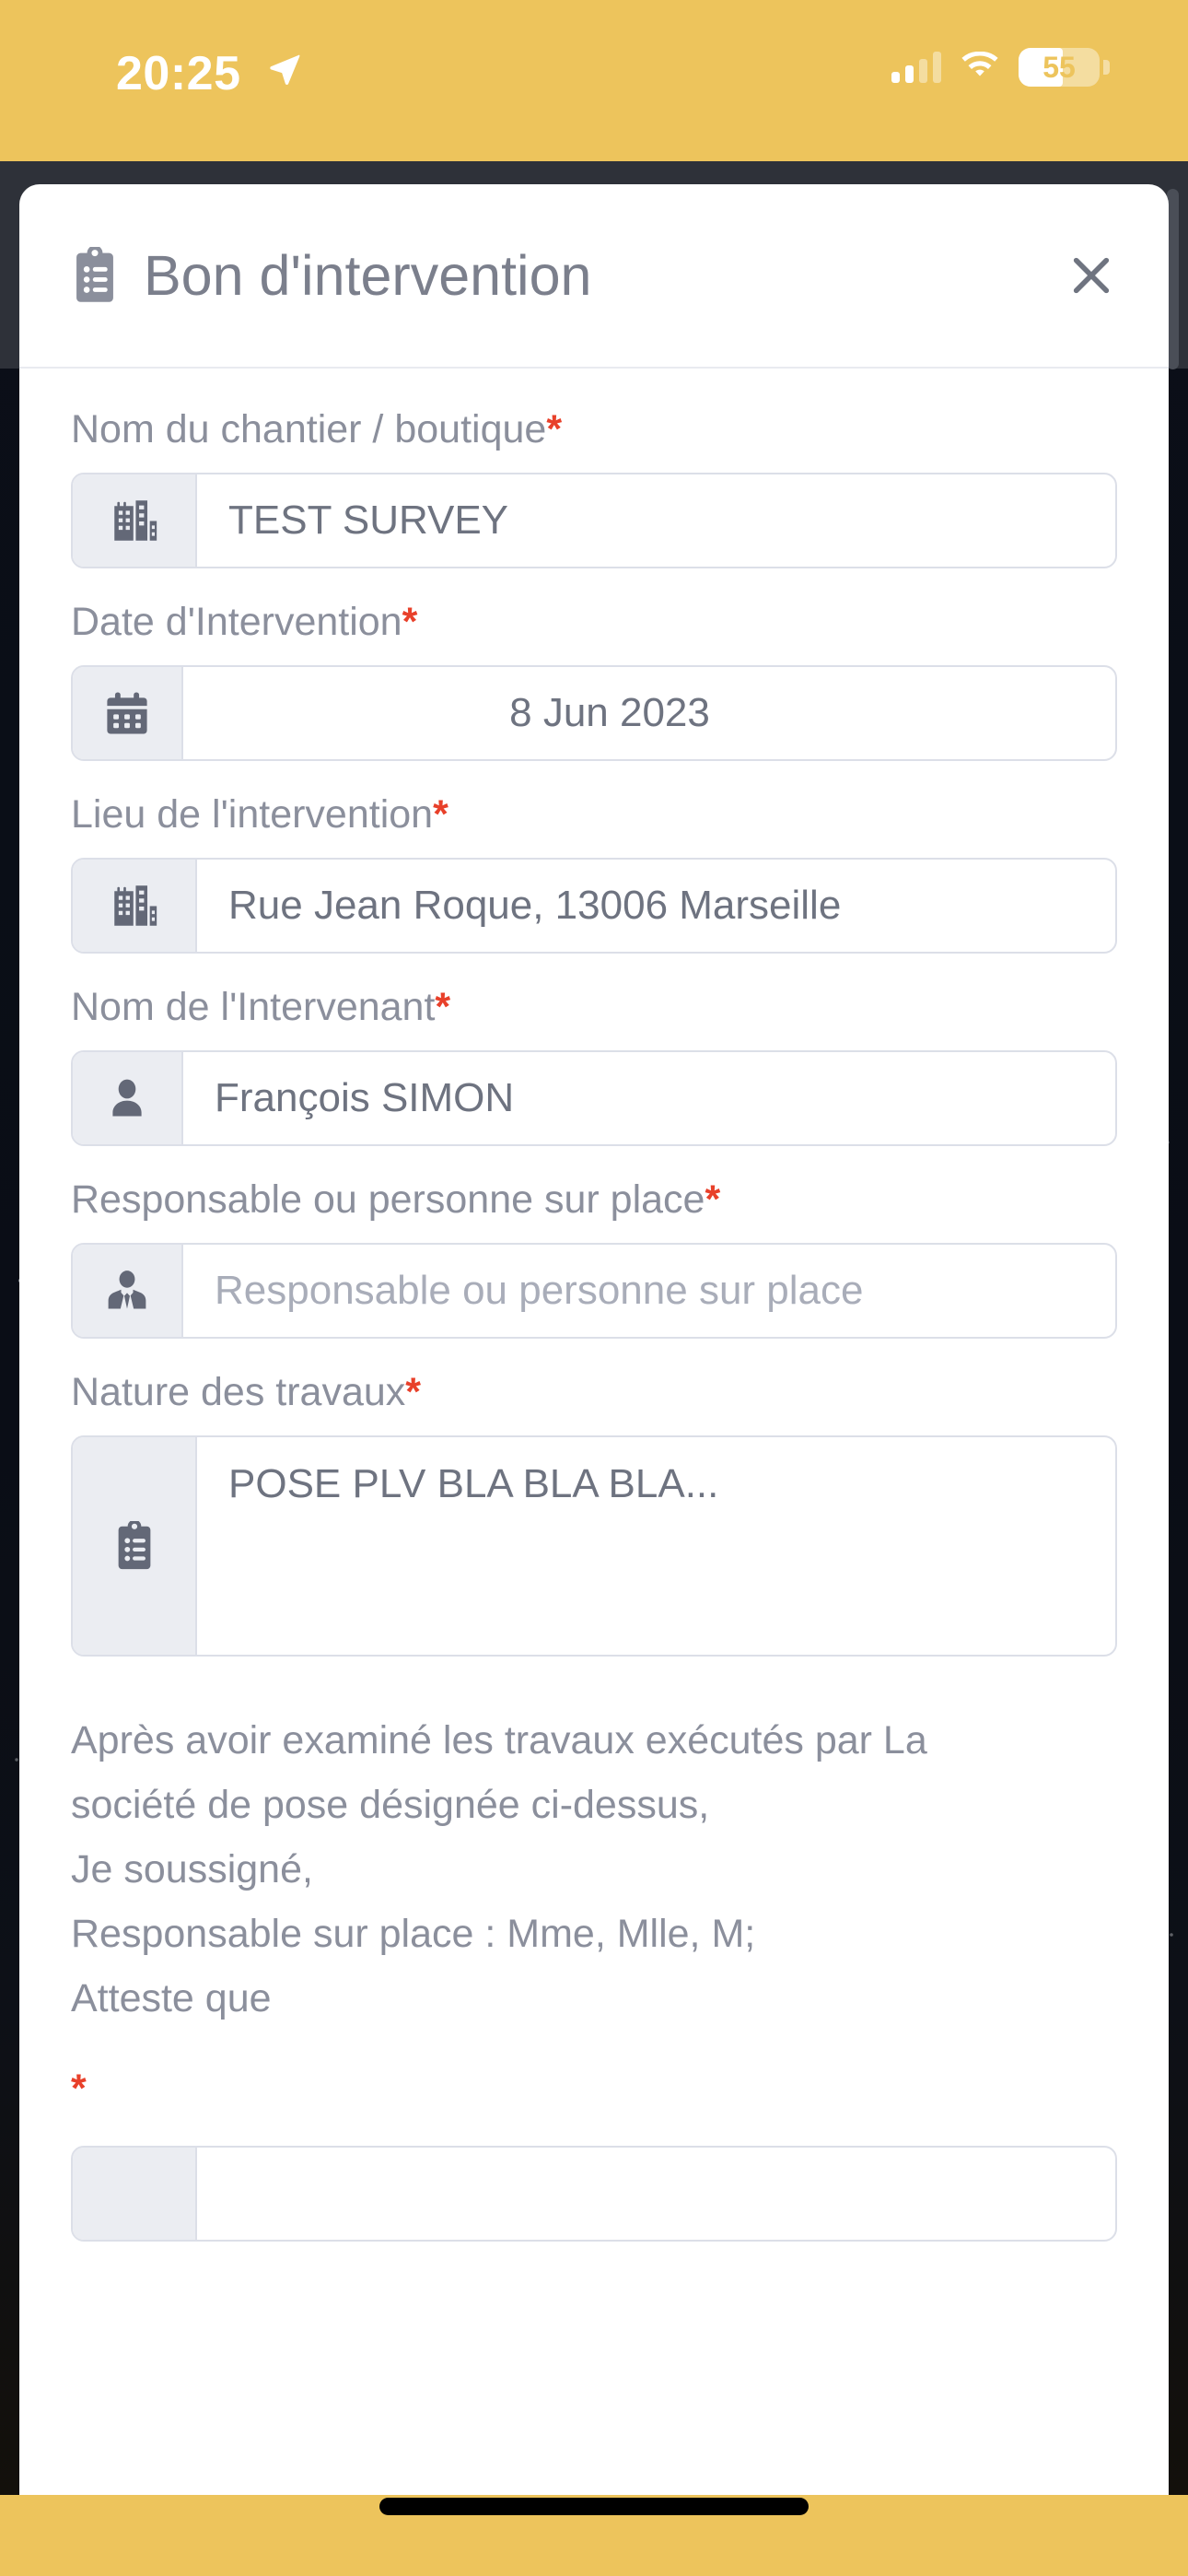 The height and width of the screenshot is (2576, 1188). I want to click on attestation-line: Atteste que, so click(172, 1998).